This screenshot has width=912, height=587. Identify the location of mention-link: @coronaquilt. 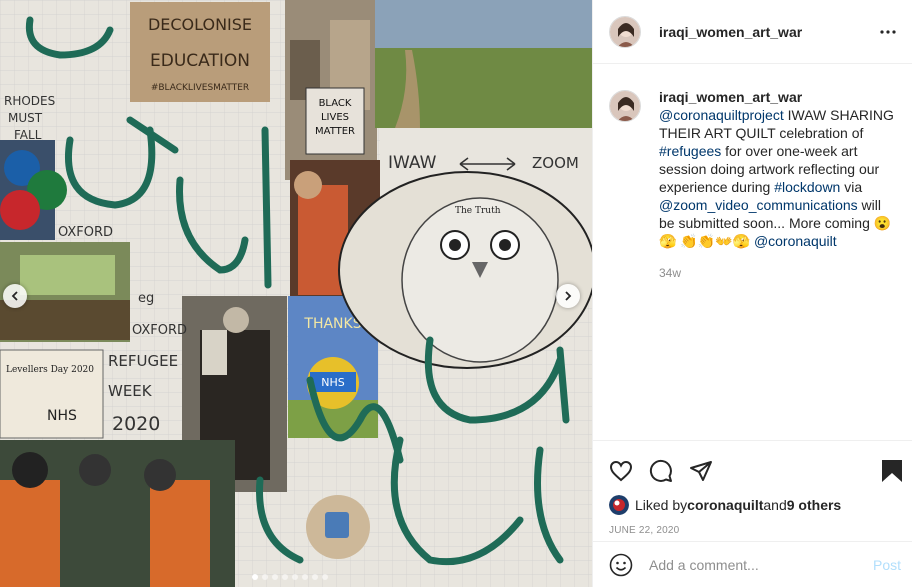
(795, 241).